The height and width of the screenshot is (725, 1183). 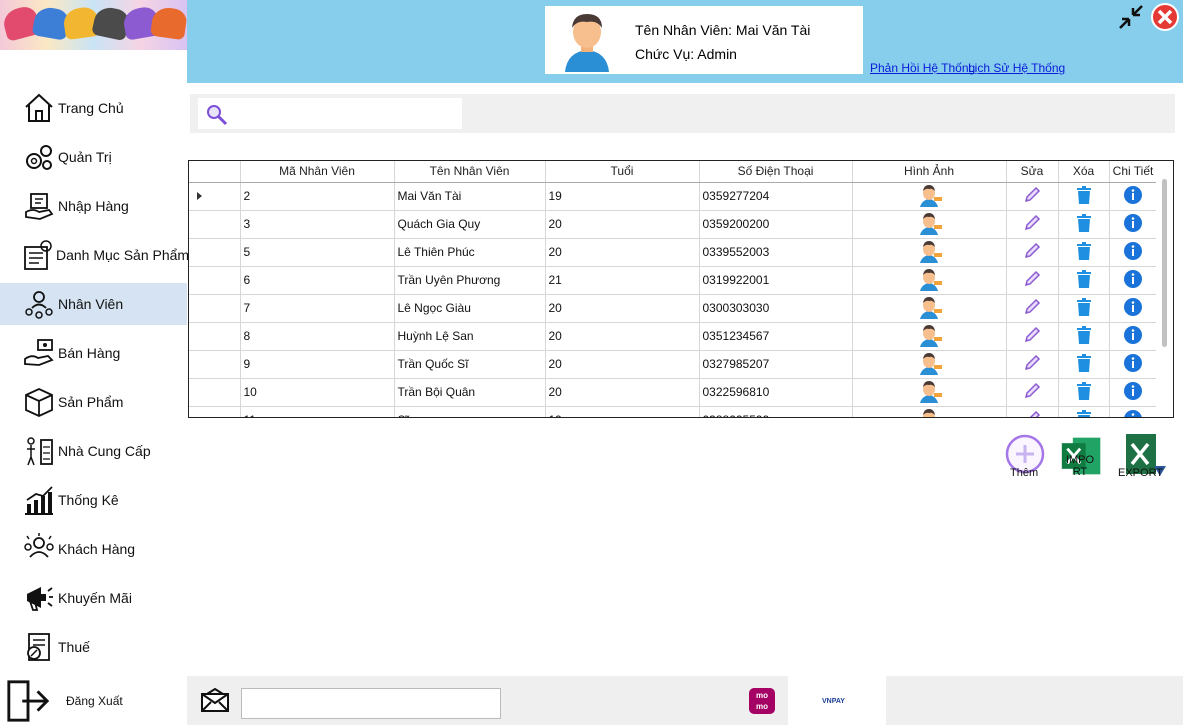 What do you see at coordinates (776, 411) in the screenshot?
I see `cell-phone: 0388225599` at bounding box center [776, 411].